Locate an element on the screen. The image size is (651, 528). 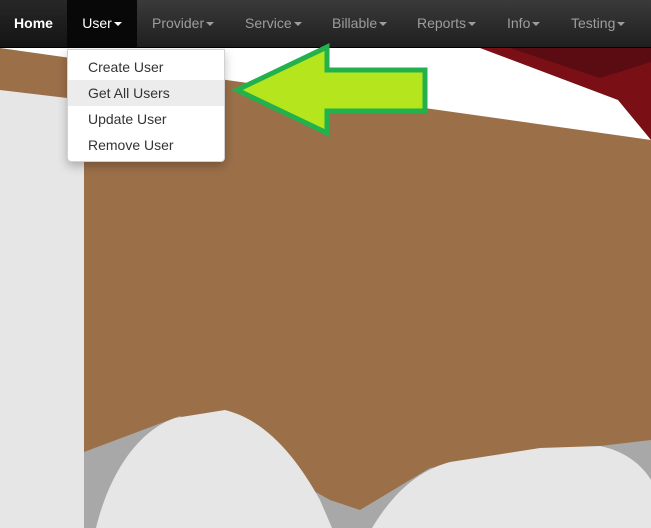
menu-item-create-user: Create User is located at coordinates (146, 67).